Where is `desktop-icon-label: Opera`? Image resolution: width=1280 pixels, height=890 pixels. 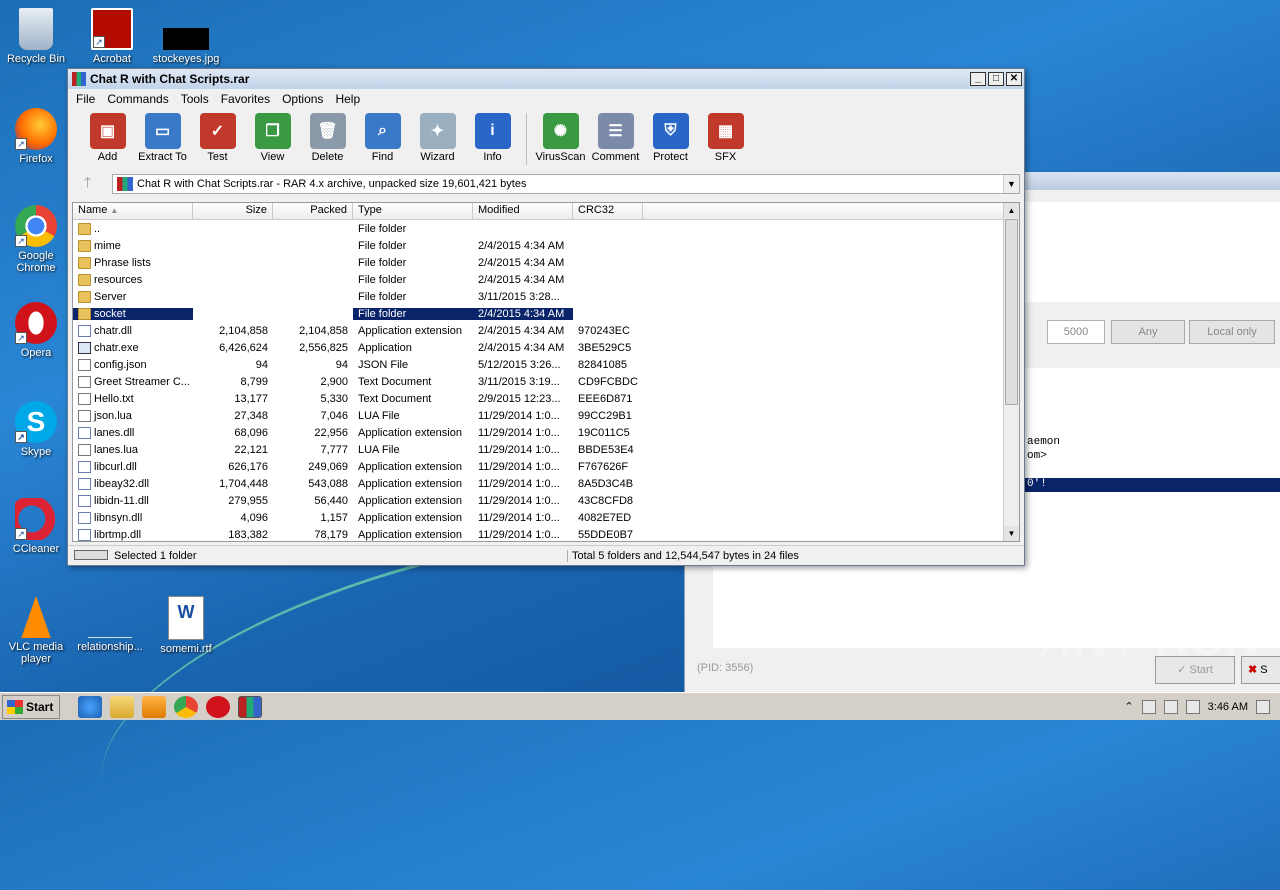 desktop-icon-label: Opera is located at coordinates (36, 353).